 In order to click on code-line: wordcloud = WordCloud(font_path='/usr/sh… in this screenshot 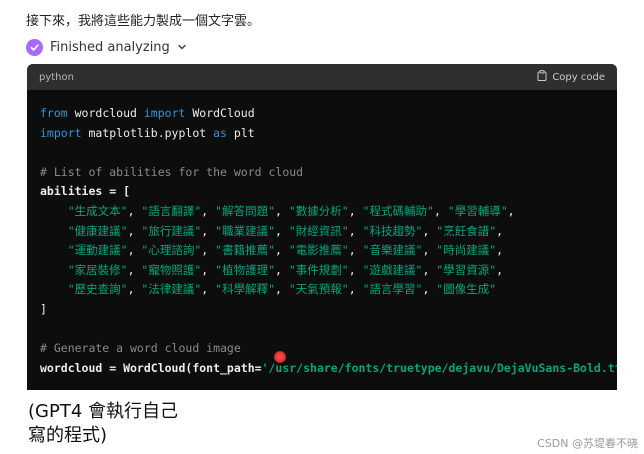, I will do `click(328, 369)`.